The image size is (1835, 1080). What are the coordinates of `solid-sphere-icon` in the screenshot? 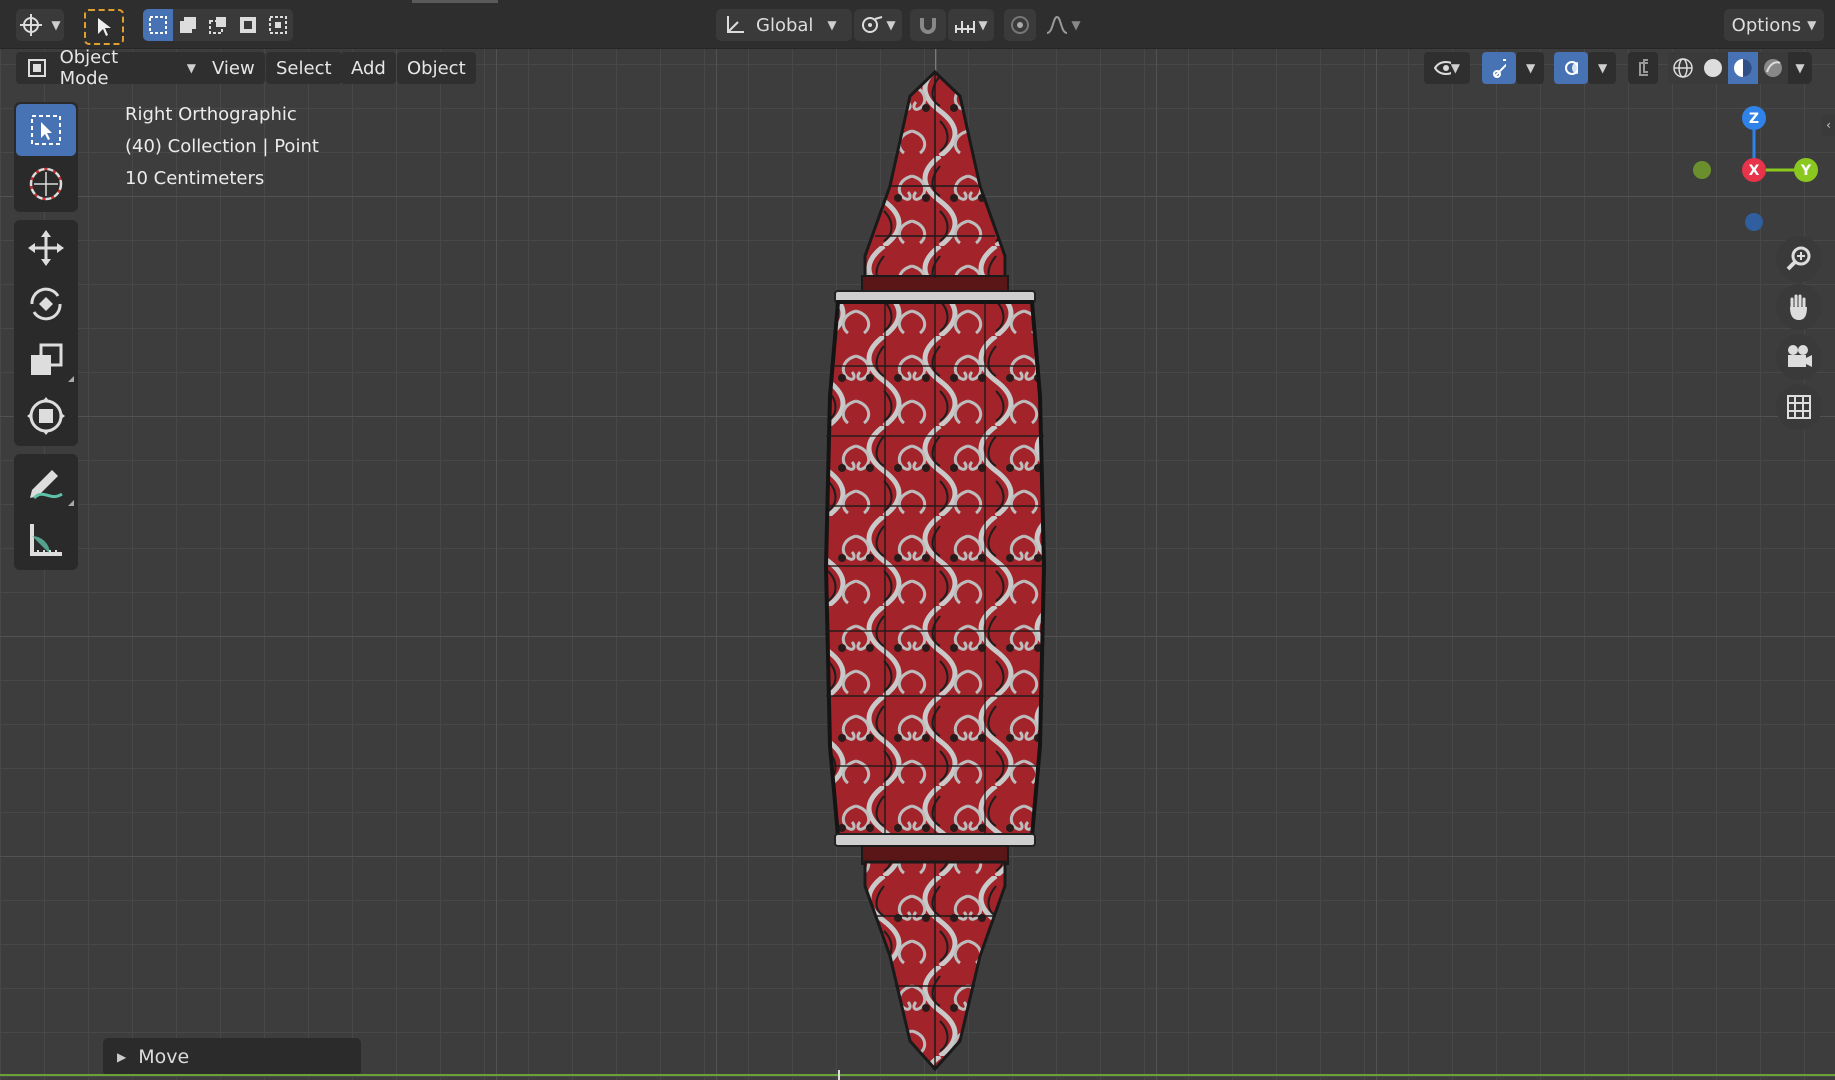 It's located at (1713, 68).